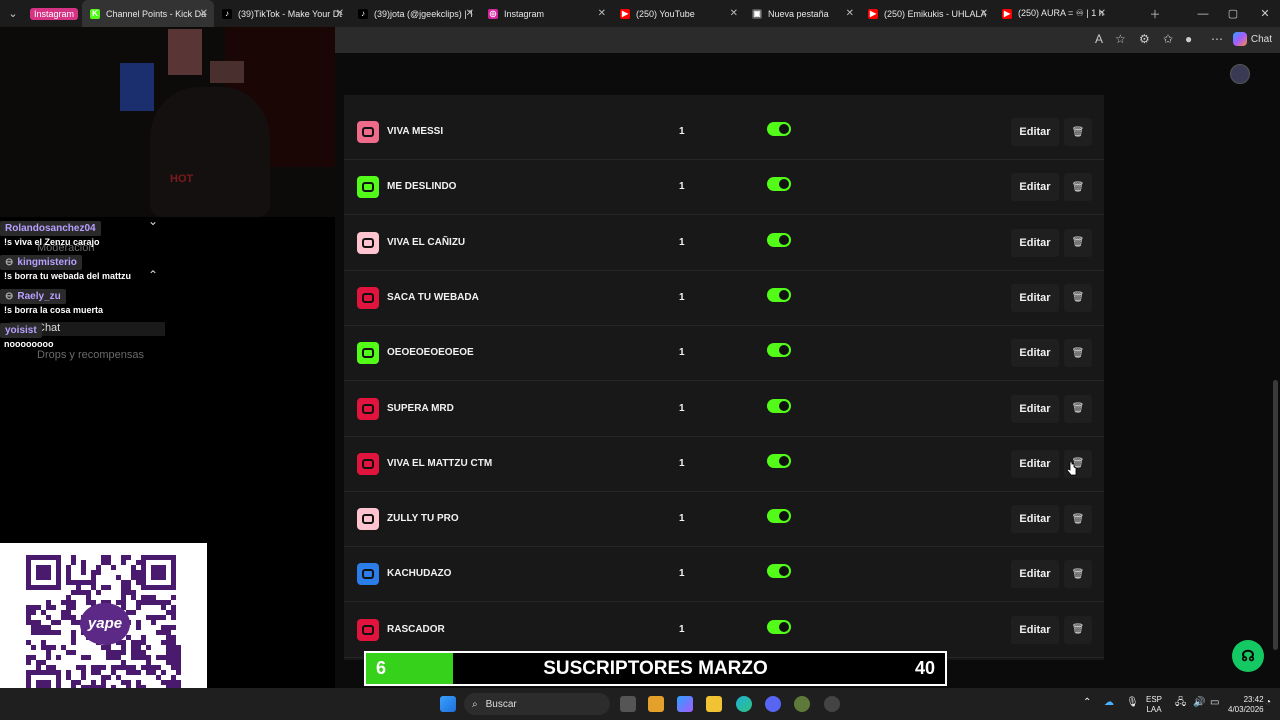  What do you see at coordinates (1217, 39) in the screenshot?
I see `more-menu-icon: ⋯` at bounding box center [1217, 39].